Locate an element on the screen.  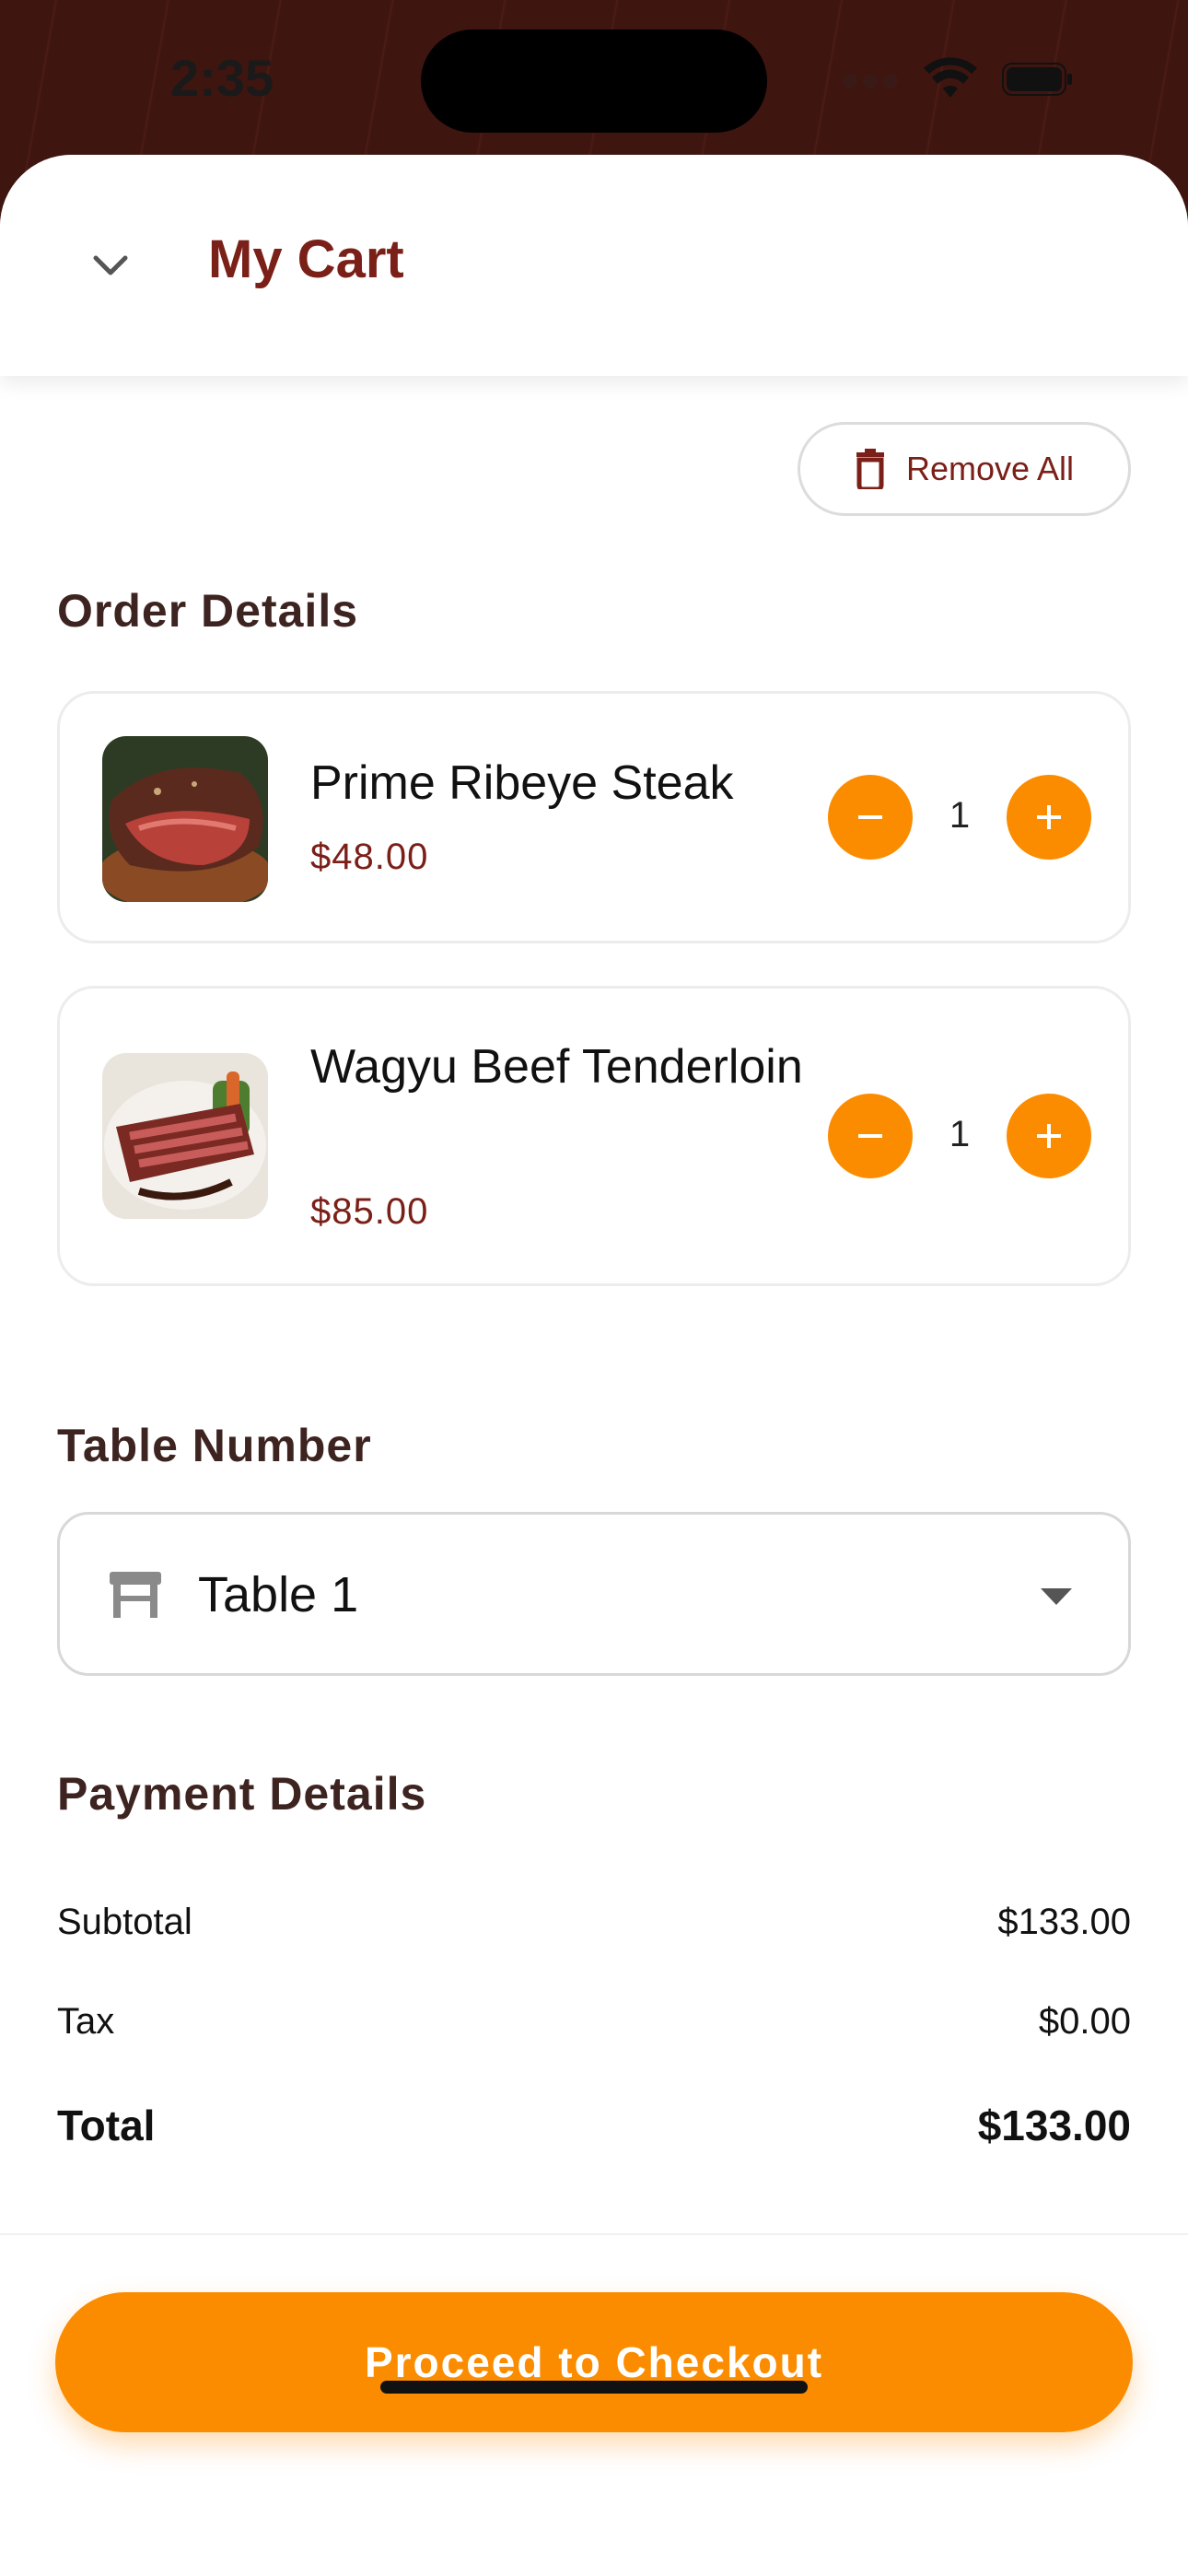
trash-icon is located at coordinates (870, 469).